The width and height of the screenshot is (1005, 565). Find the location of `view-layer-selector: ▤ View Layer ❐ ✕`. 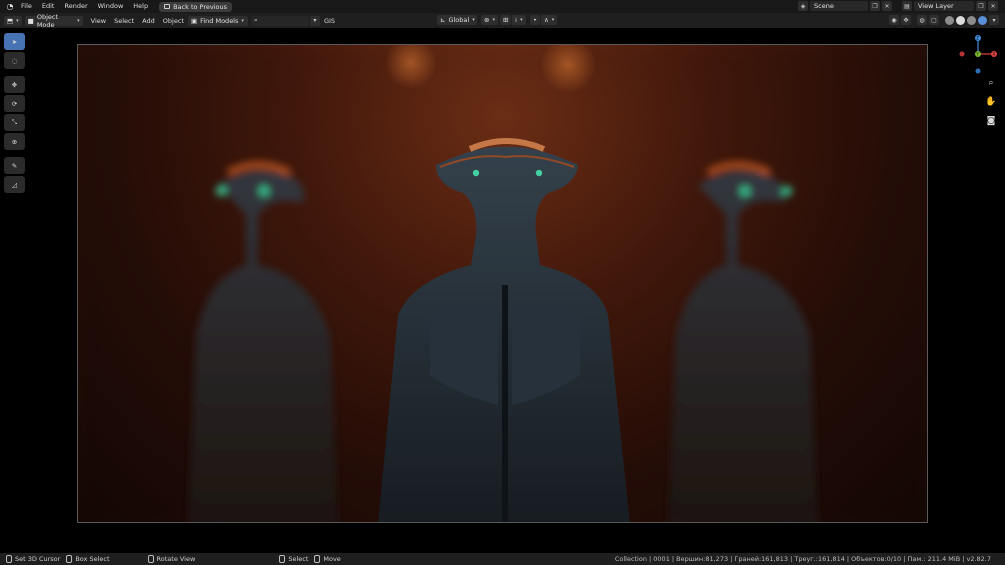

view-layer-selector: ▤ View Layer ❐ ✕ is located at coordinates (950, 6).